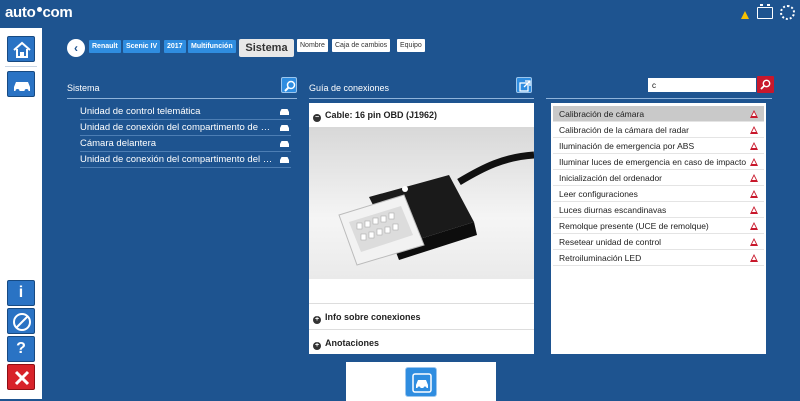 The image size is (800, 401). What do you see at coordinates (436, 208) in the screenshot?
I see `obd-cable-illustration` at bounding box center [436, 208].